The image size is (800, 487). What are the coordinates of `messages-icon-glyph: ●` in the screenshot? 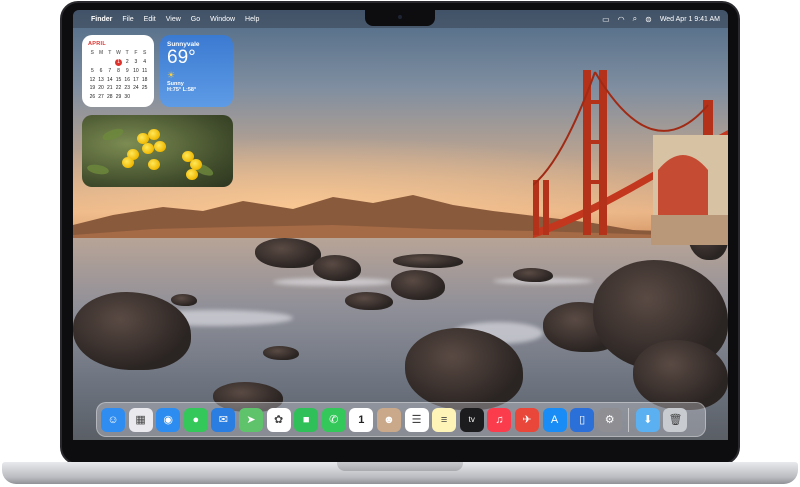 It's located at (196, 419).